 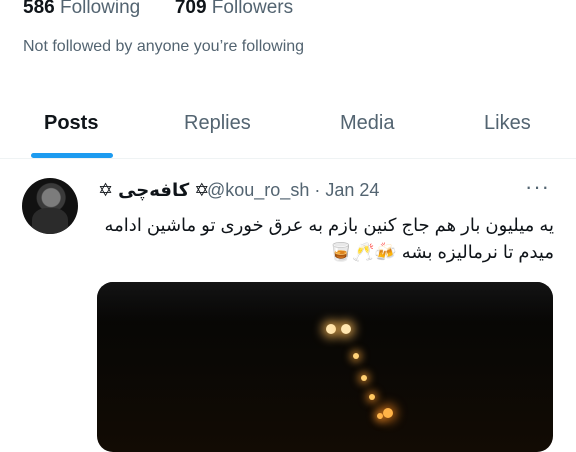 What do you see at coordinates (537, 187) in the screenshot?
I see `more-horizontal-icon: ···` at bounding box center [537, 187].